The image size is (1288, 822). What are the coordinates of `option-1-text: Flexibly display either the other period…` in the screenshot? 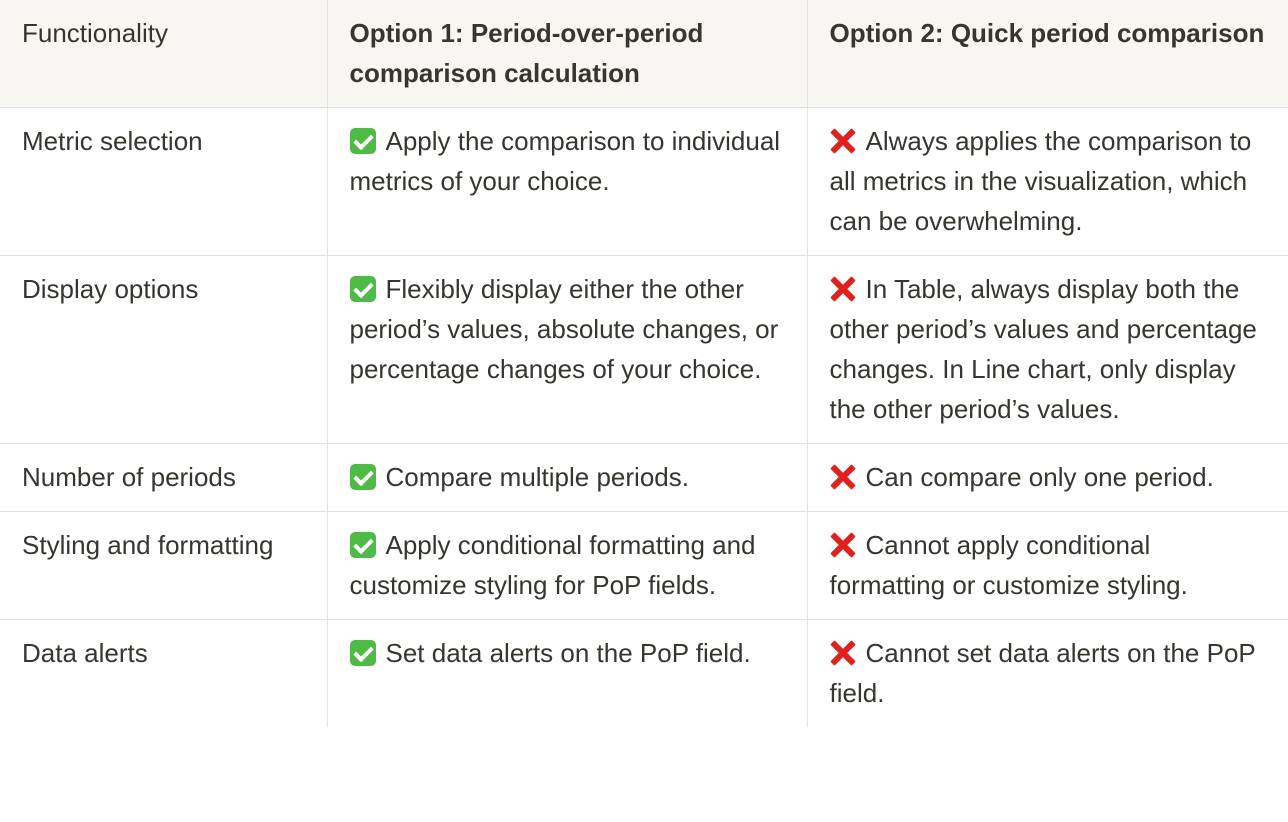 It's located at (564, 329).